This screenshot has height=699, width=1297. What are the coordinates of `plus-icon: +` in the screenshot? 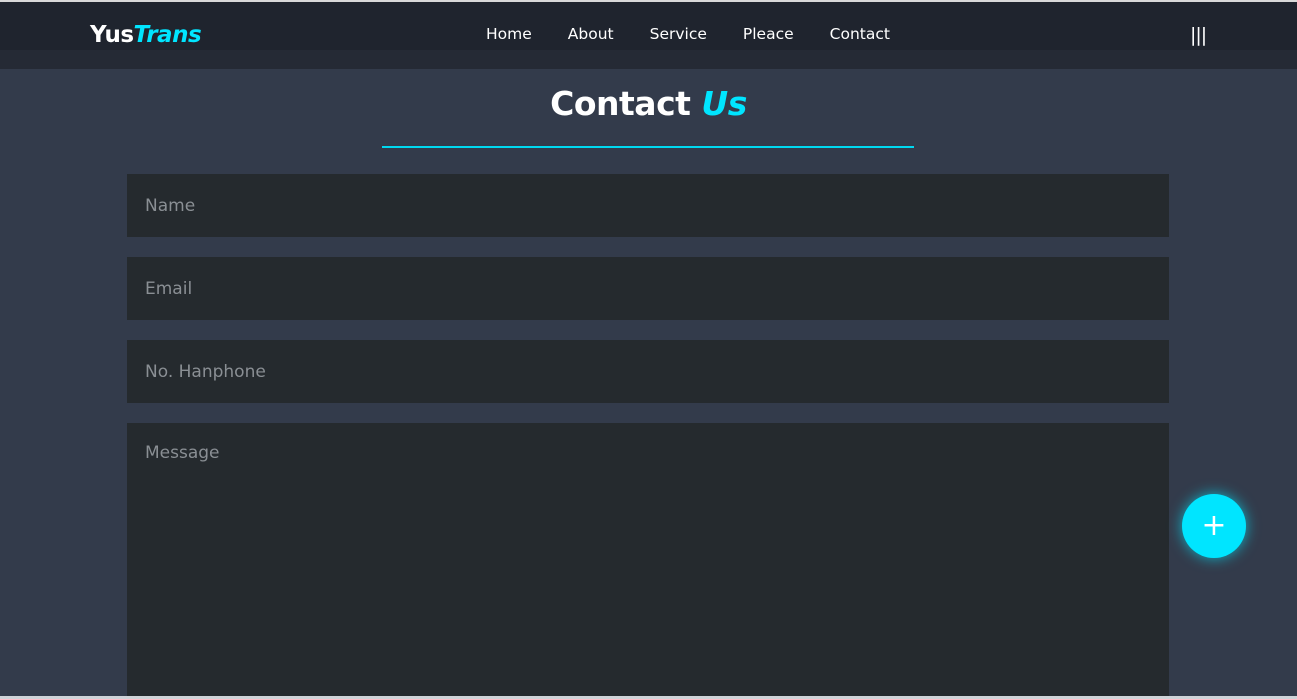 It's located at (1214, 525).